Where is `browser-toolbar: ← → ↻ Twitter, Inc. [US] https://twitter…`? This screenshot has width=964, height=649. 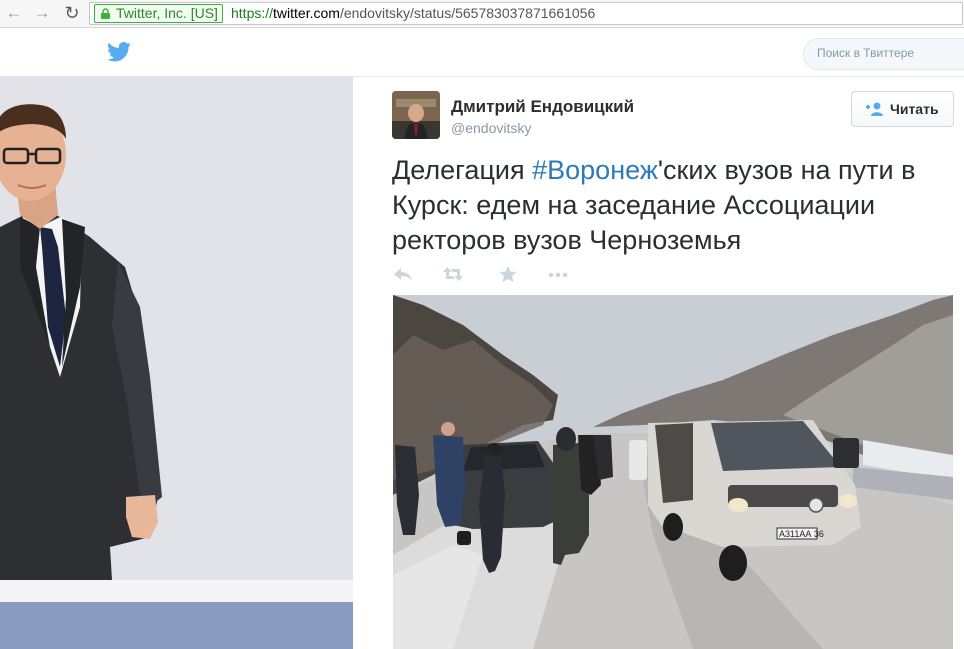
browser-toolbar: ← → ↻ Twitter, Inc. [US] https://twitter… is located at coordinates (482, 14).